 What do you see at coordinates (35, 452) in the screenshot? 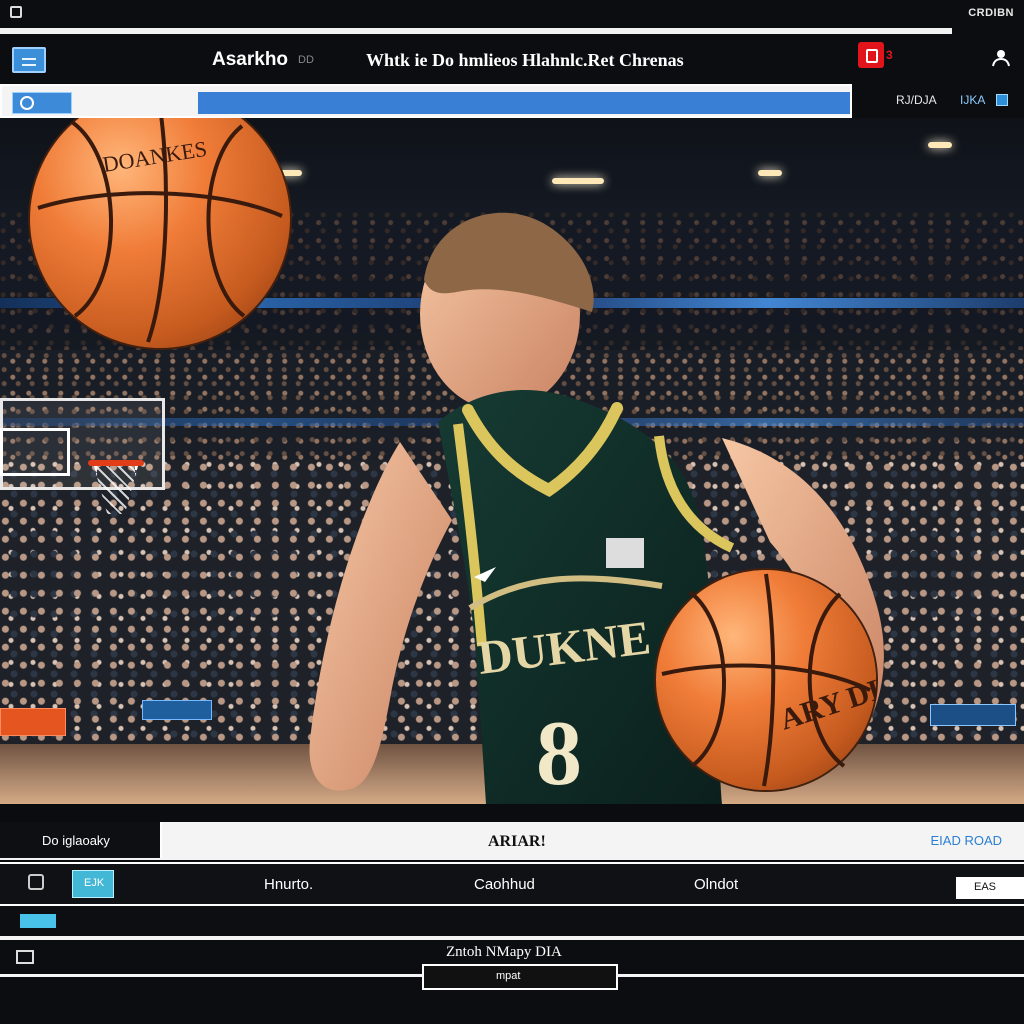
I see `backboard-square` at bounding box center [35, 452].